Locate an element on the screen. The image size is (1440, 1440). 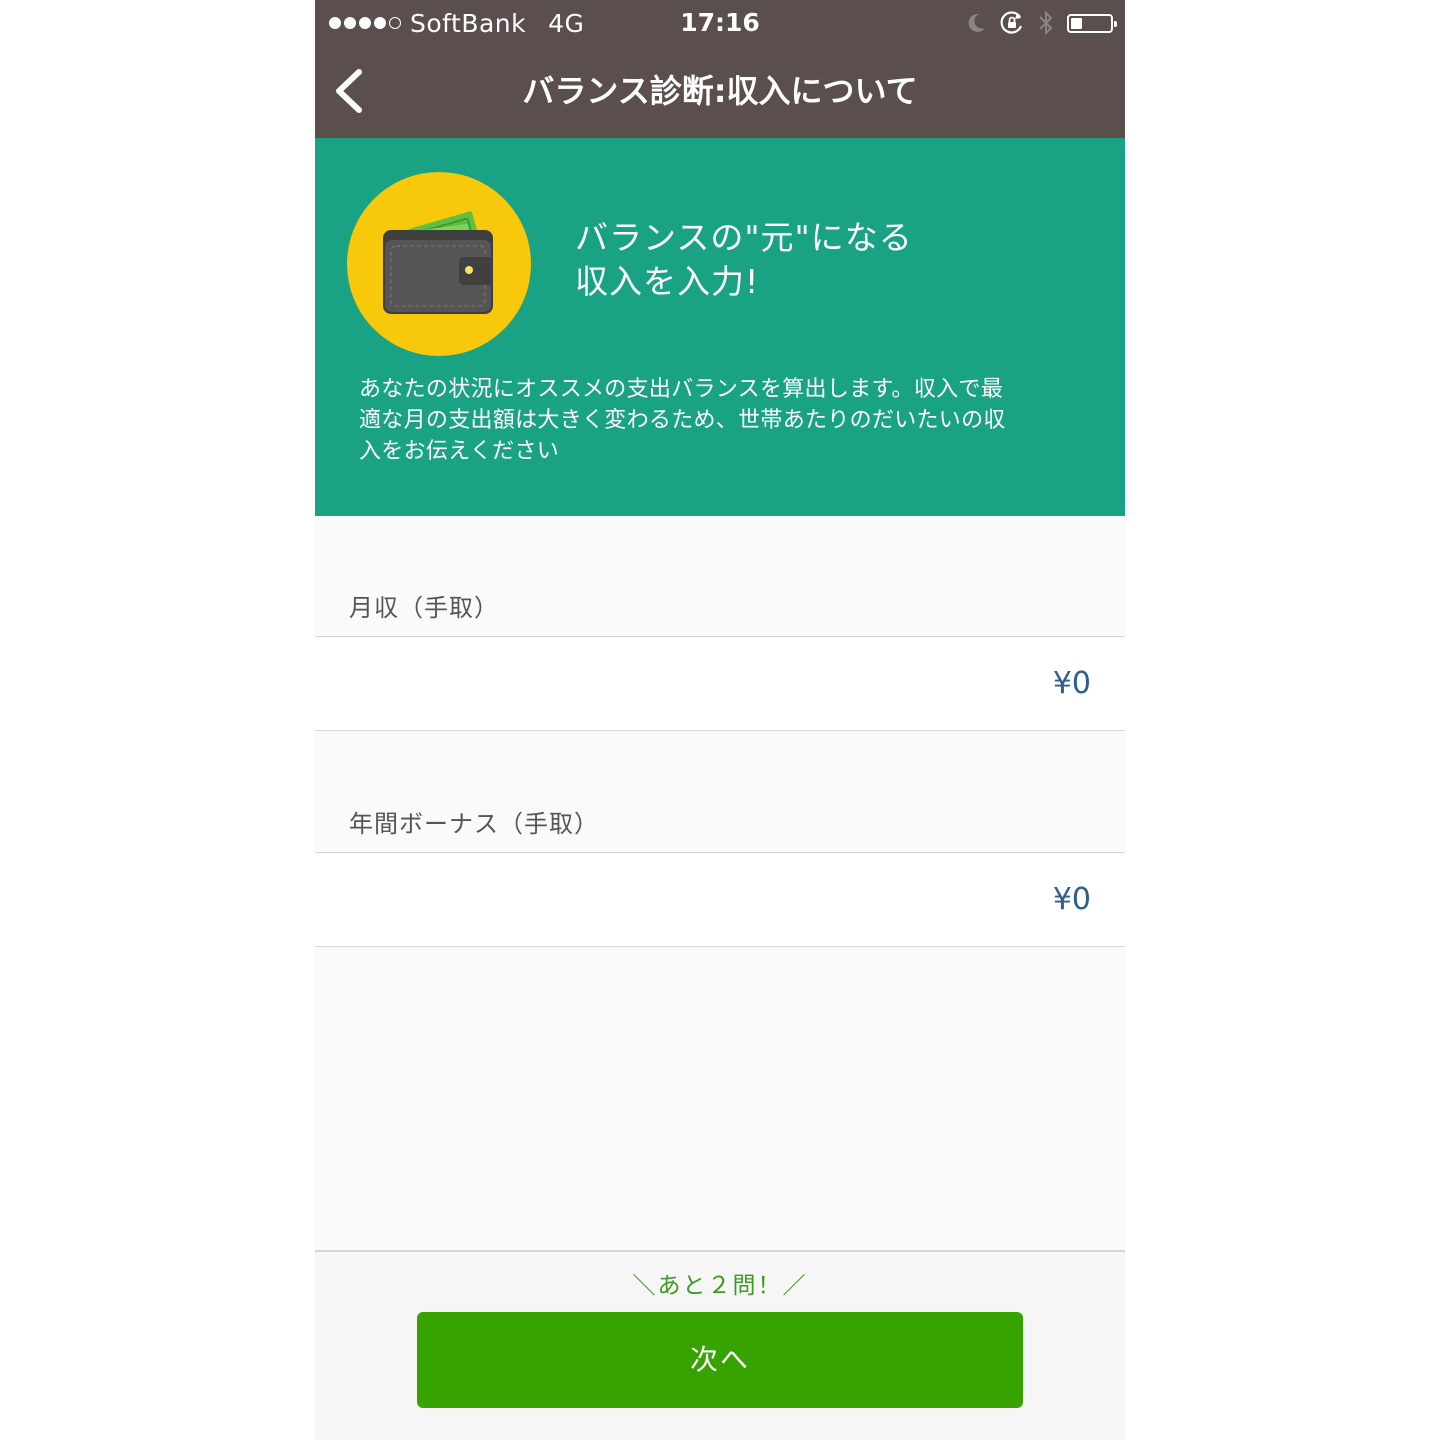
bluetooth-icon is located at coordinates (1046, 23).